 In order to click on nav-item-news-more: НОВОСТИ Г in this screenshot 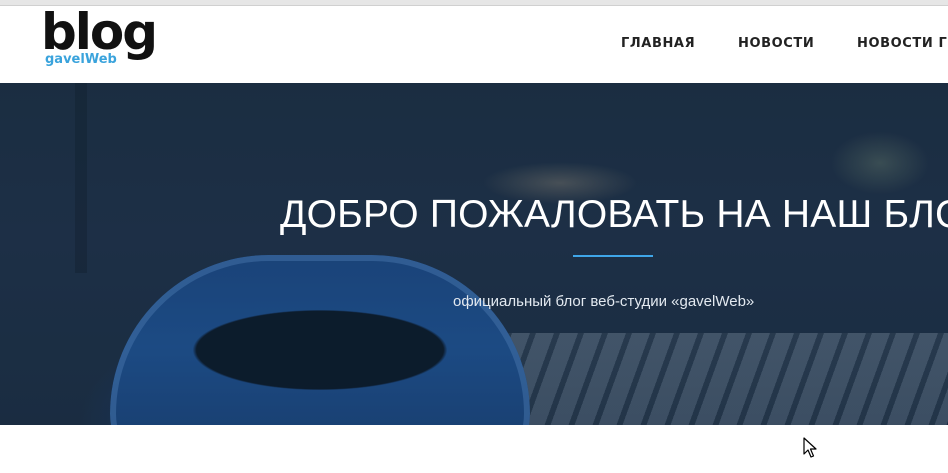, I will do `click(902, 43)`.